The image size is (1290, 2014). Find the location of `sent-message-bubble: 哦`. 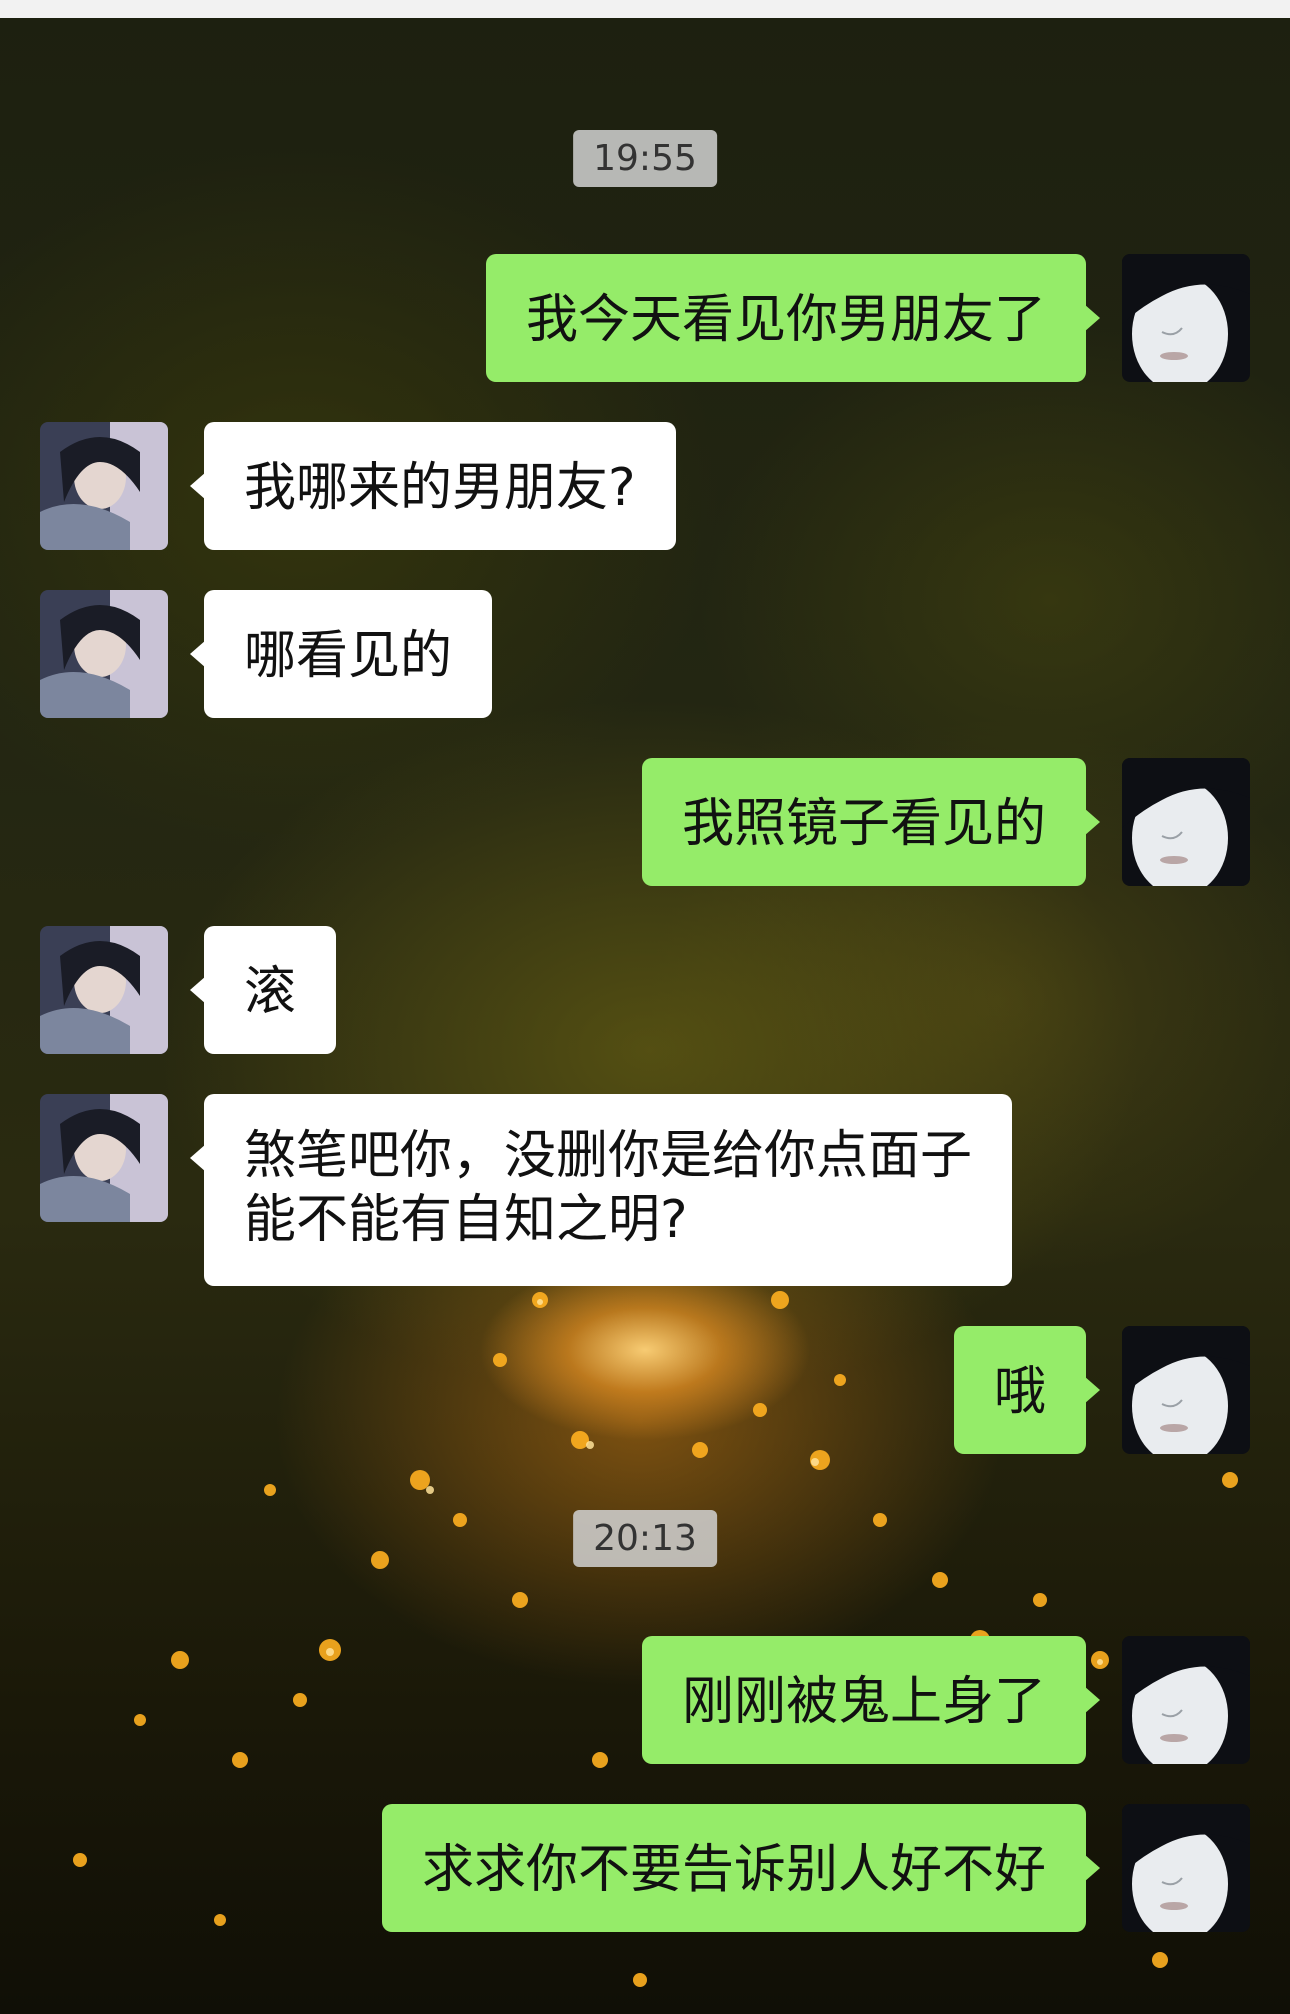

sent-message-bubble: 哦 is located at coordinates (1027, 1390).